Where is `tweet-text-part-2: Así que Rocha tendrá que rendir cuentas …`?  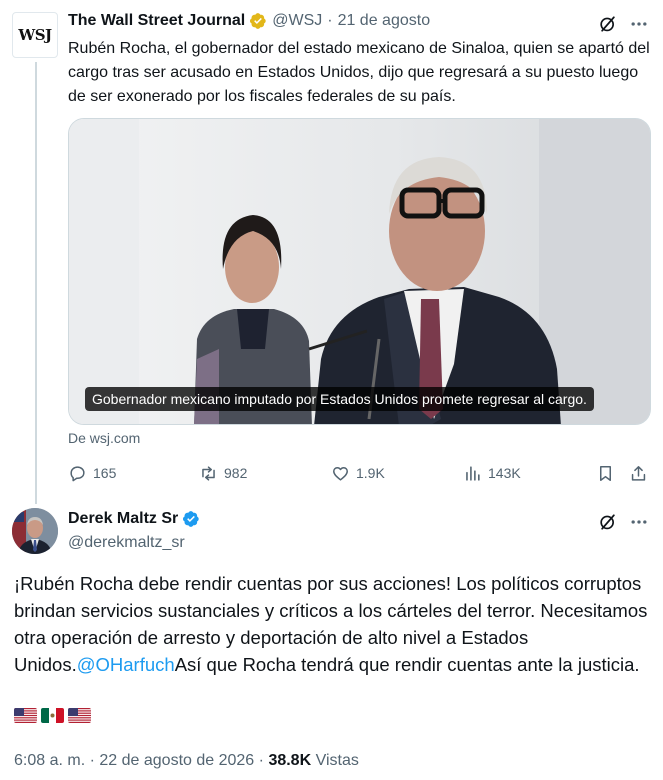
tweet-text-part-2: Así que Rocha tendrá que rendir cuentas … is located at coordinates (407, 664).